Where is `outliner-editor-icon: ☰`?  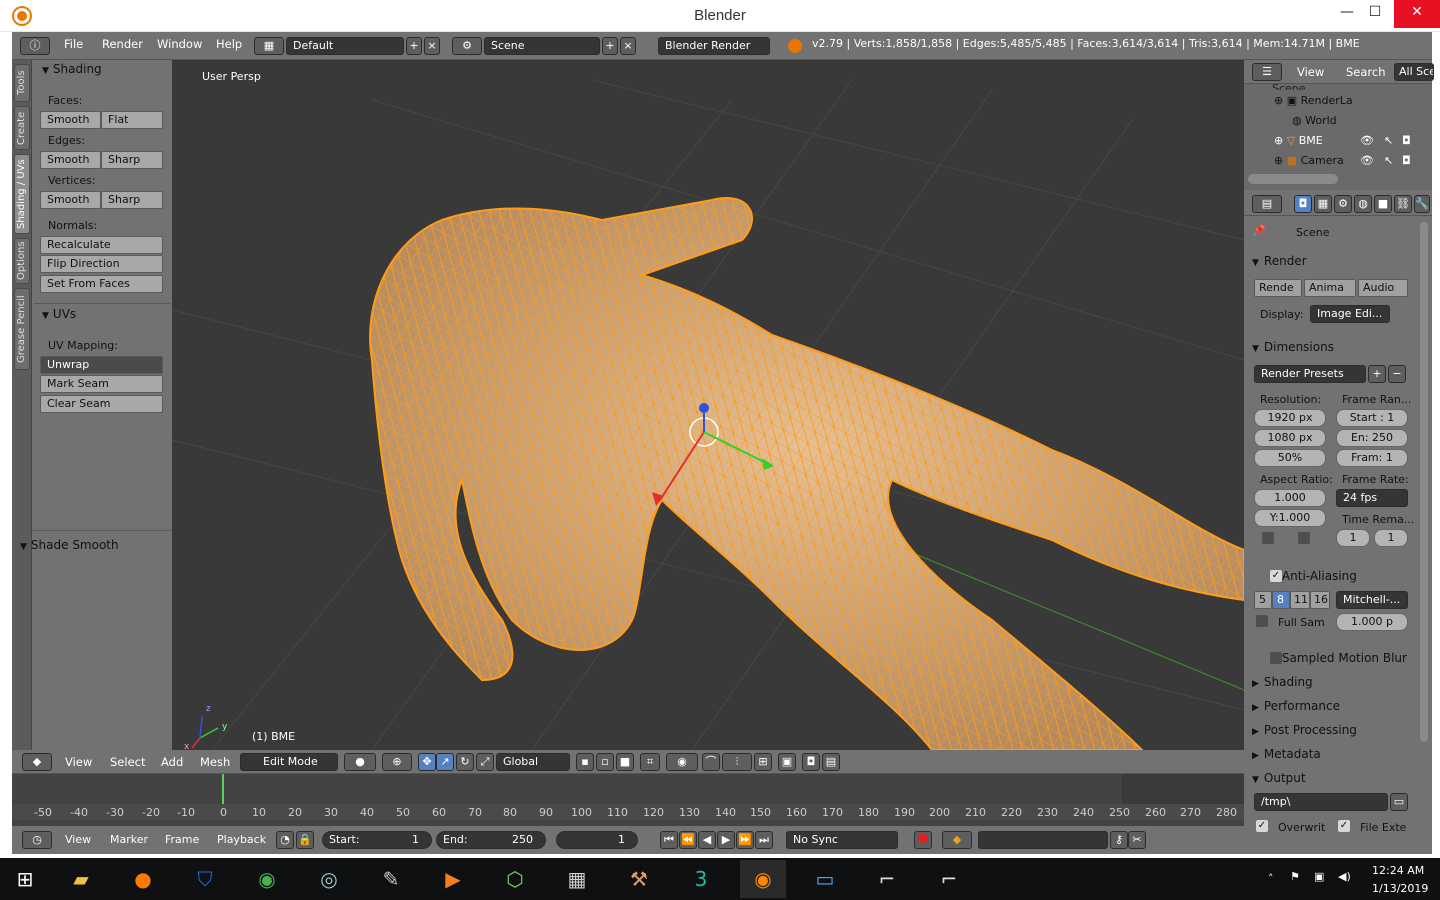 outliner-editor-icon: ☰ is located at coordinates (1267, 72).